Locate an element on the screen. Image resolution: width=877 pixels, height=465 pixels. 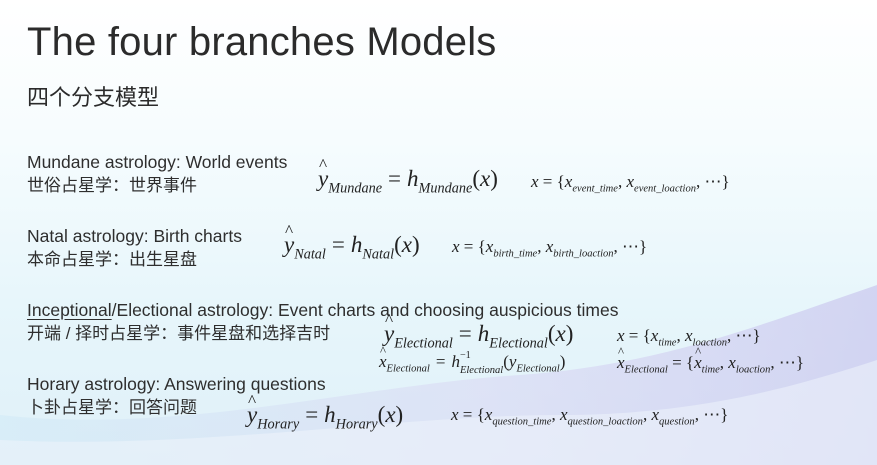
natal-x-term-0: birth_time is located at coordinates (515, 254).